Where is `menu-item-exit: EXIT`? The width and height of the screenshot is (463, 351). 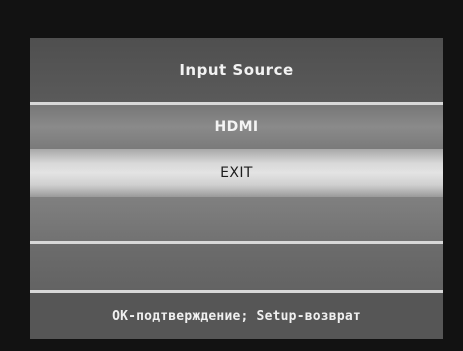
menu-item-exit: EXIT is located at coordinates (236, 173).